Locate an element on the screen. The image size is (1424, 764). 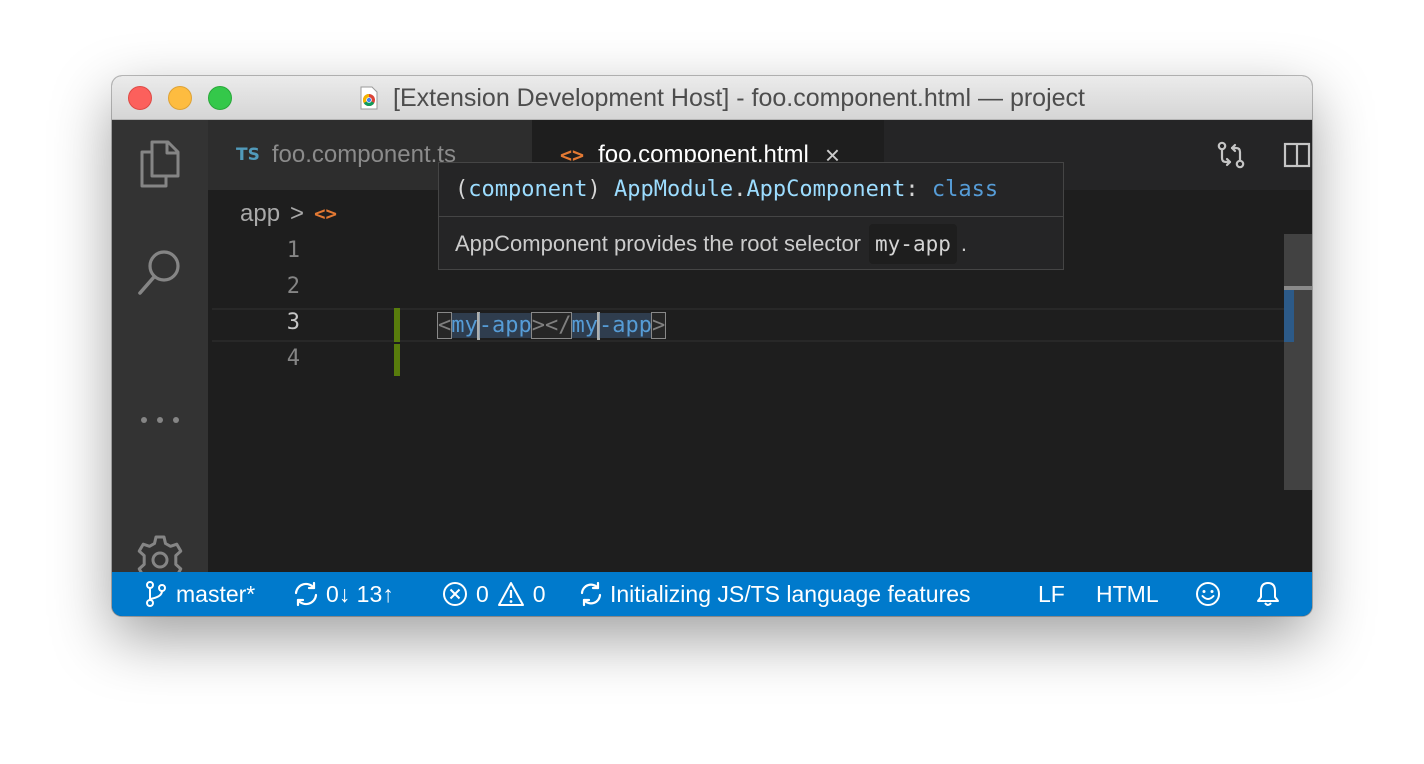
current-line-highlight is located at coordinates (752, 325).